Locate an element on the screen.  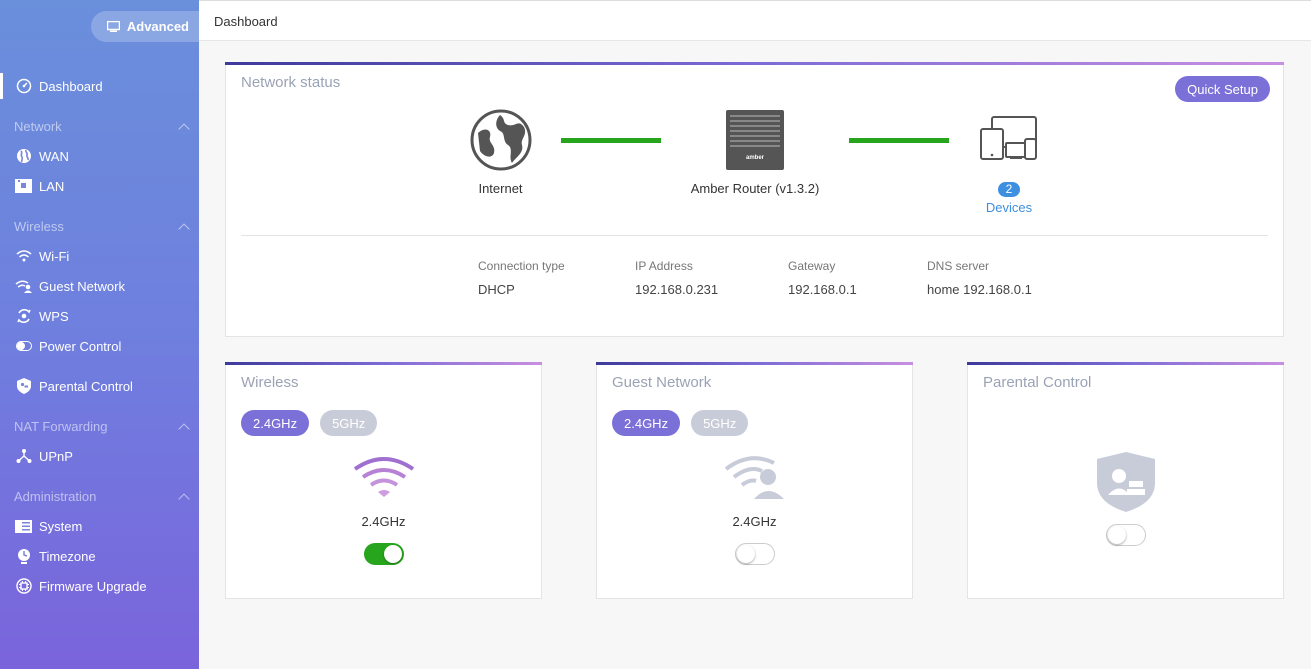
wireless-toggle is located at coordinates (384, 554).